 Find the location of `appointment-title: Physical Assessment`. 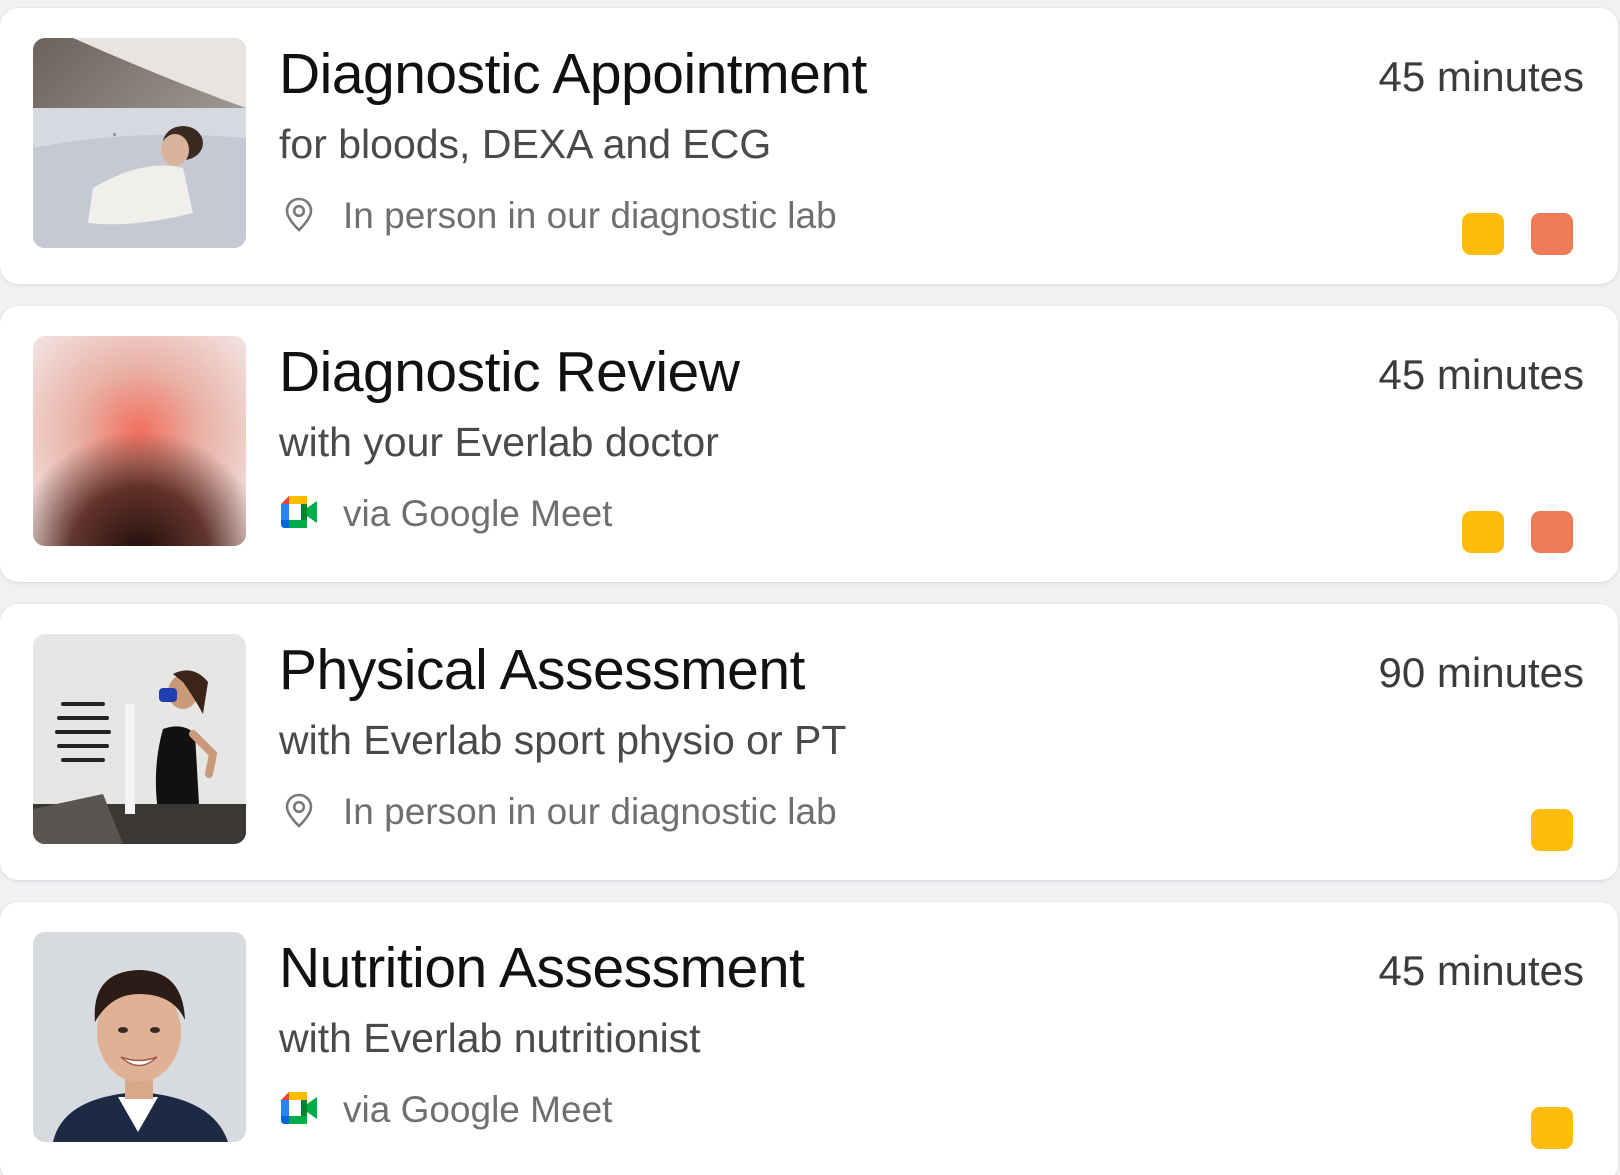

appointment-title: Physical Assessment is located at coordinates (542, 670).